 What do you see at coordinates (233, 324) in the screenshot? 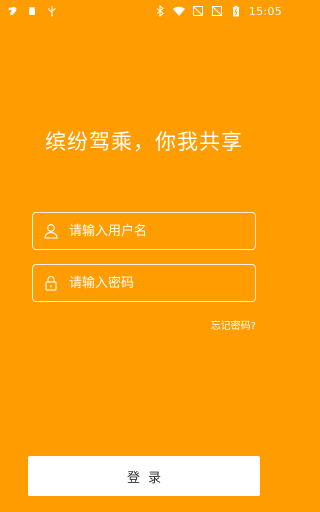
I see `forgot-password-link: 忘记密码?` at bounding box center [233, 324].